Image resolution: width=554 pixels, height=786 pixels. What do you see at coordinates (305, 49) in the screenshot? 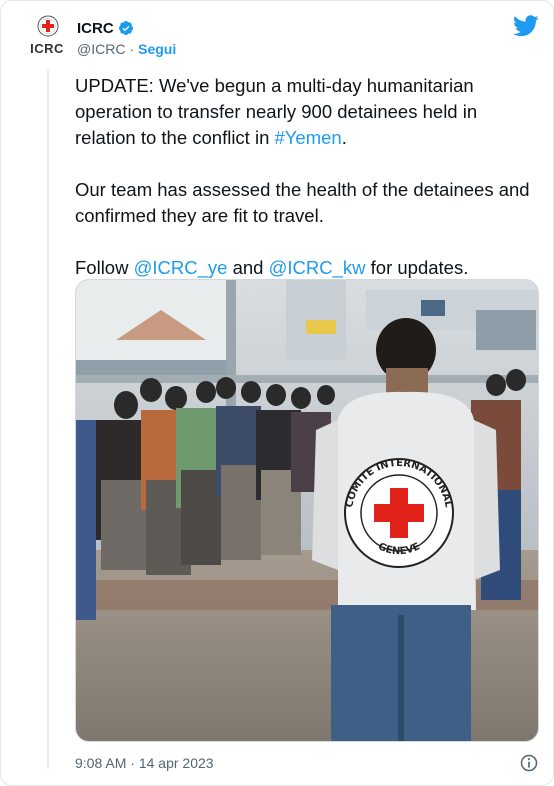
I see `handle-row: @ICRC · Segui` at bounding box center [305, 49].